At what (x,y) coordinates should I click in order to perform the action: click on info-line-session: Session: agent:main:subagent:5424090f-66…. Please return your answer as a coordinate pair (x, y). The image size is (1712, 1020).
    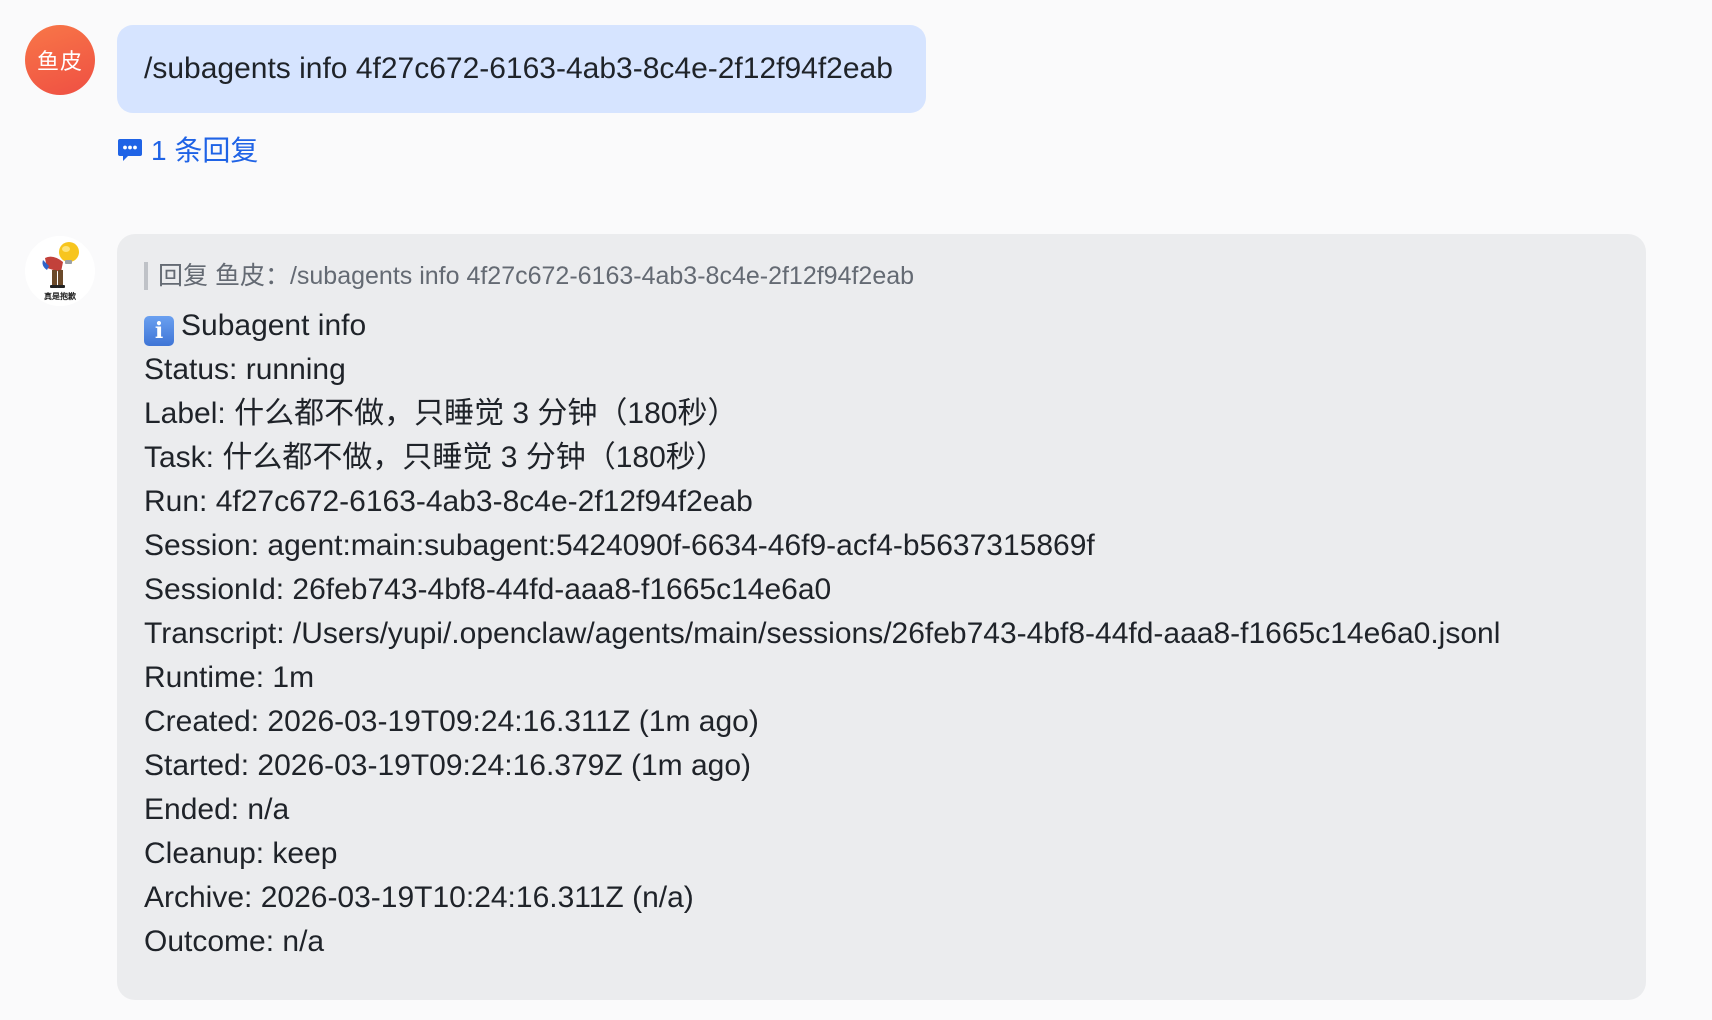
    Looking at the image, I should click on (619, 545).